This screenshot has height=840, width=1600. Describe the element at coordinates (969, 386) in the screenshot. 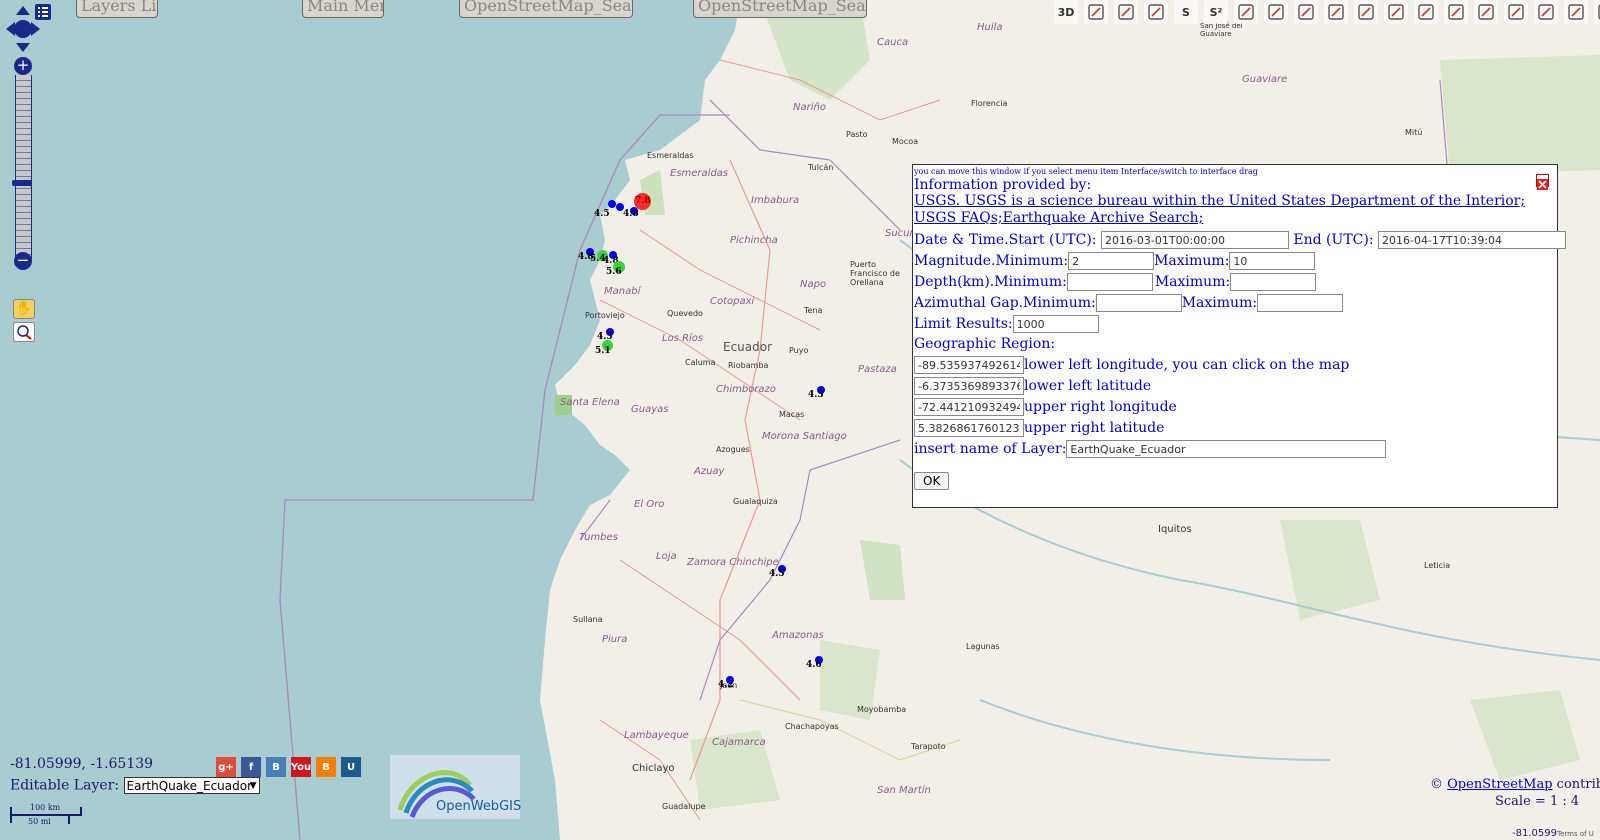

I see `lower-left-latitude-input` at that location.